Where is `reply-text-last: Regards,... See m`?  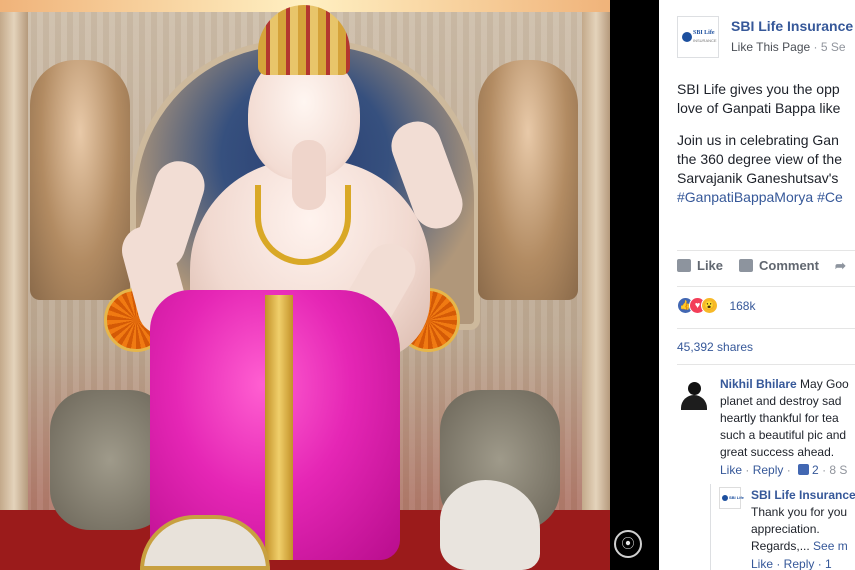 reply-text-last: Regards,... See m is located at coordinates (803, 546).